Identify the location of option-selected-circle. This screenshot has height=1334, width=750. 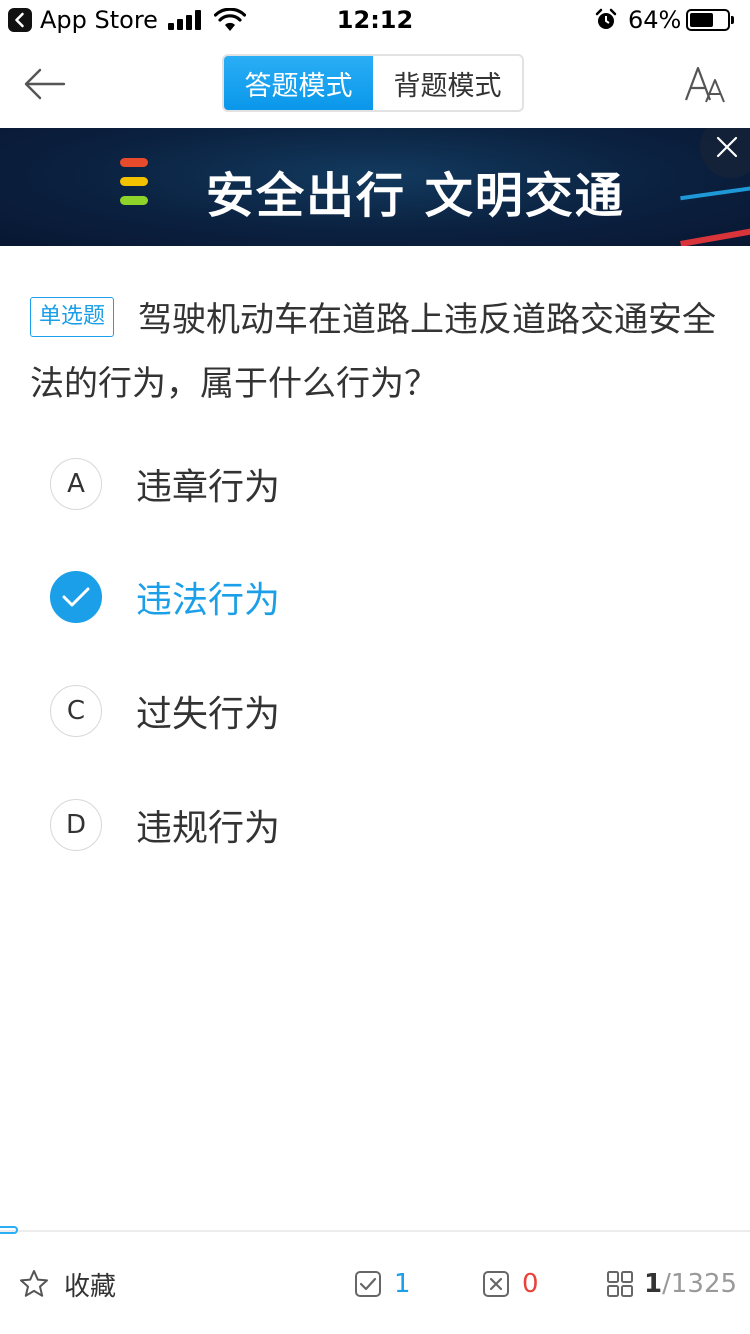
(76, 597).